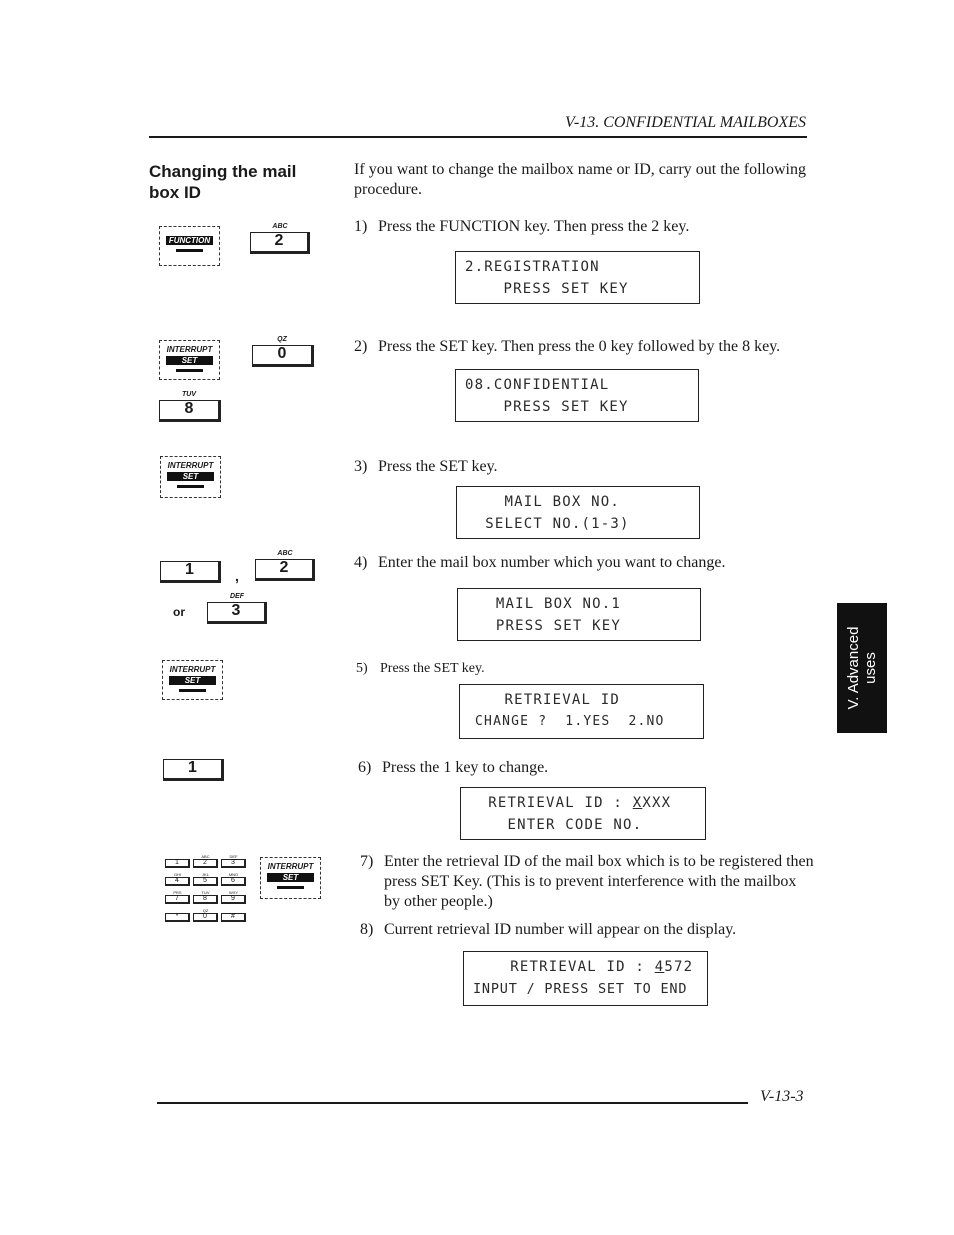 Image resolution: width=954 pixels, height=1235 pixels. Describe the element at coordinates (237, 596) in the screenshot. I see `key-3-letters: DEF` at that location.